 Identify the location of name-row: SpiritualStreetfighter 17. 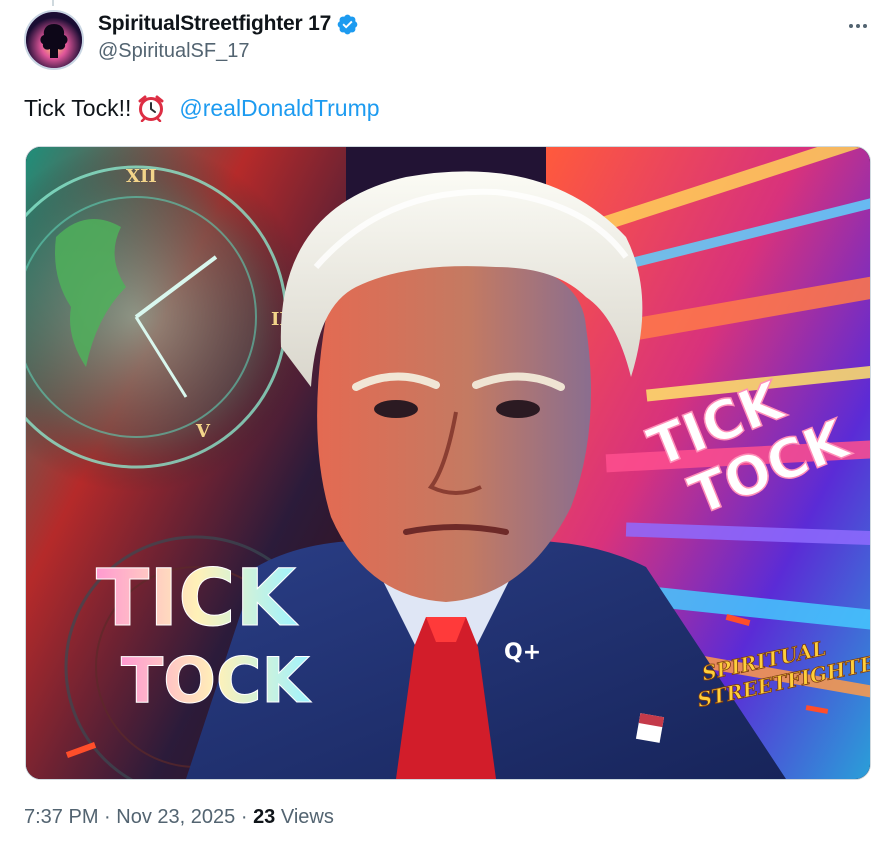
(228, 24).